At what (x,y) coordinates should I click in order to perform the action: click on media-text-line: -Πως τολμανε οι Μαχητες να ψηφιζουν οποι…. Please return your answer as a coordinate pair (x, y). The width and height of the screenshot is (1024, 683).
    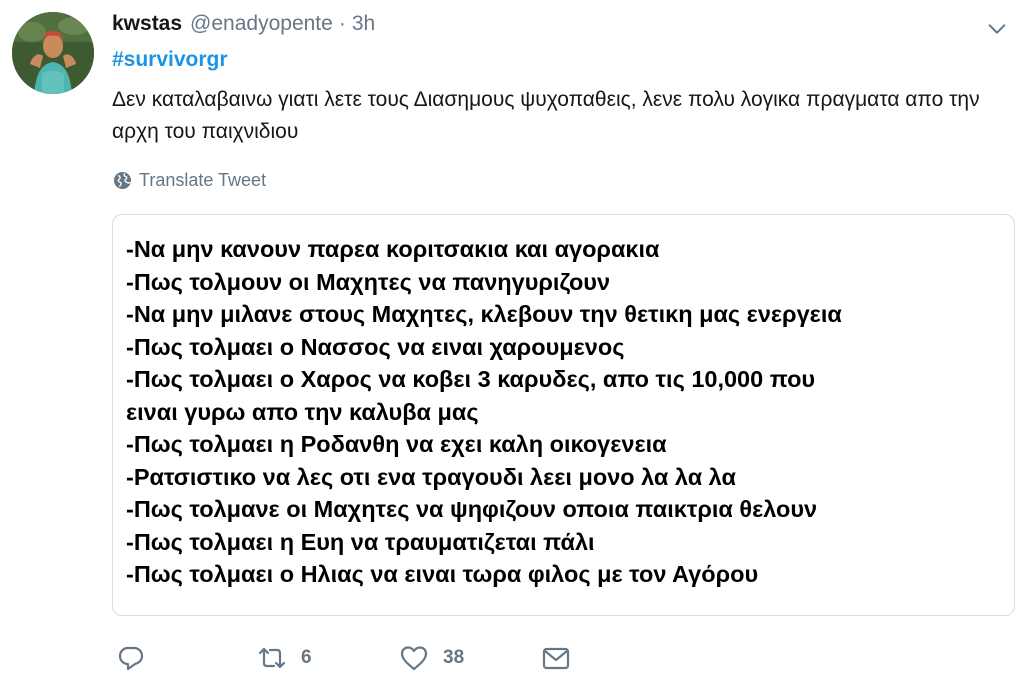
    Looking at the image, I should click on (472, 509).